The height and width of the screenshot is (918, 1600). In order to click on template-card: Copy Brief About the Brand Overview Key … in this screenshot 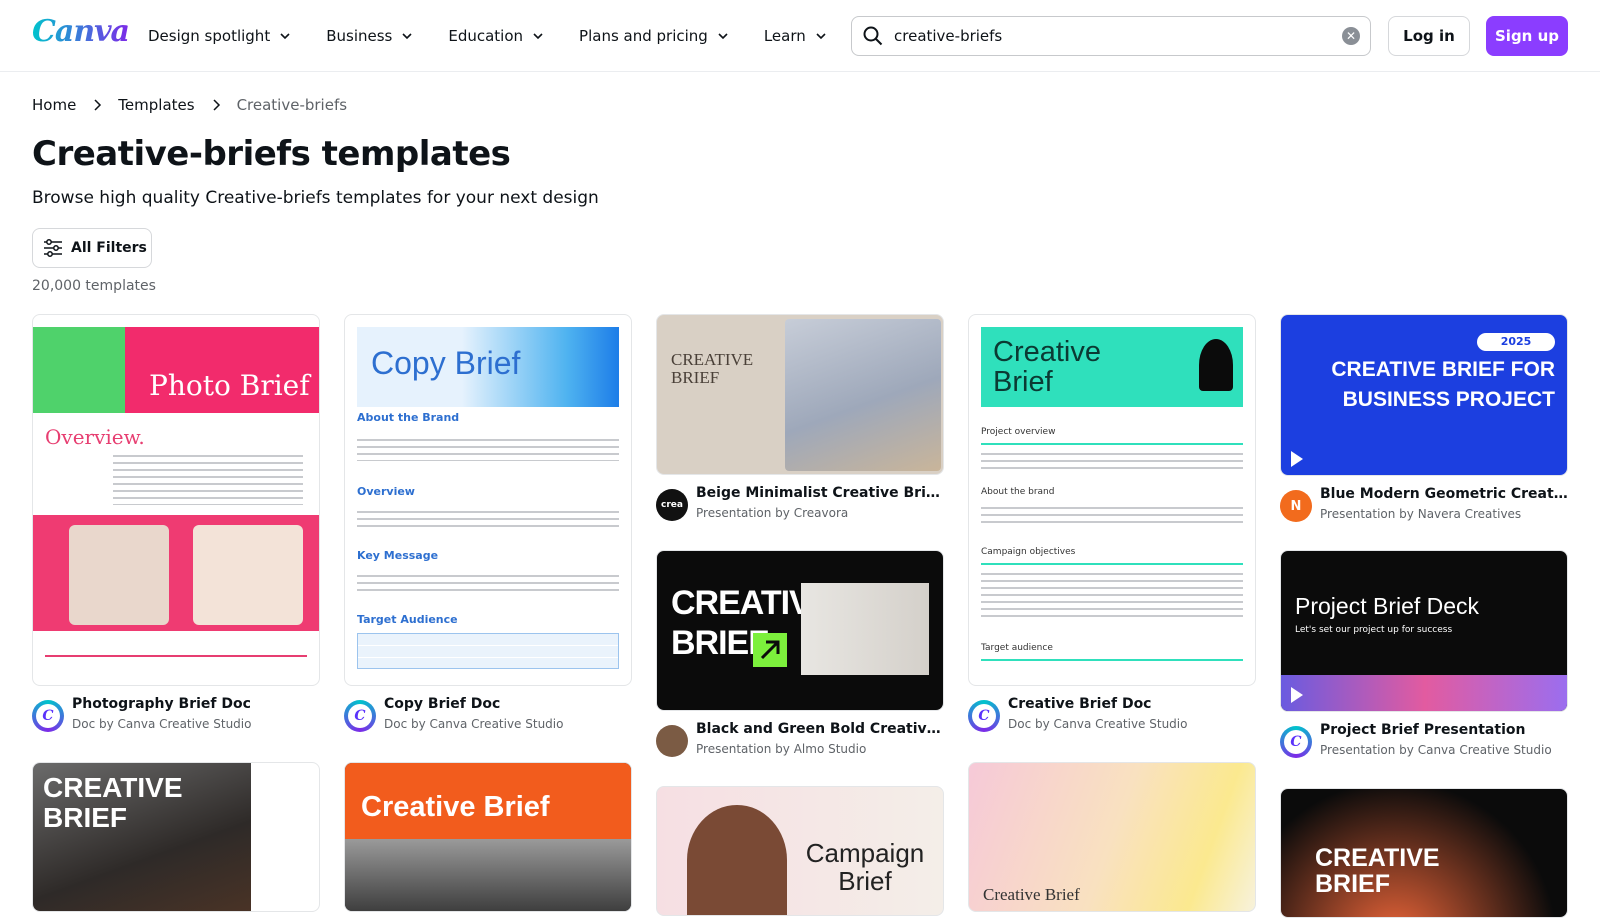, I will do `click(488, 523)`.